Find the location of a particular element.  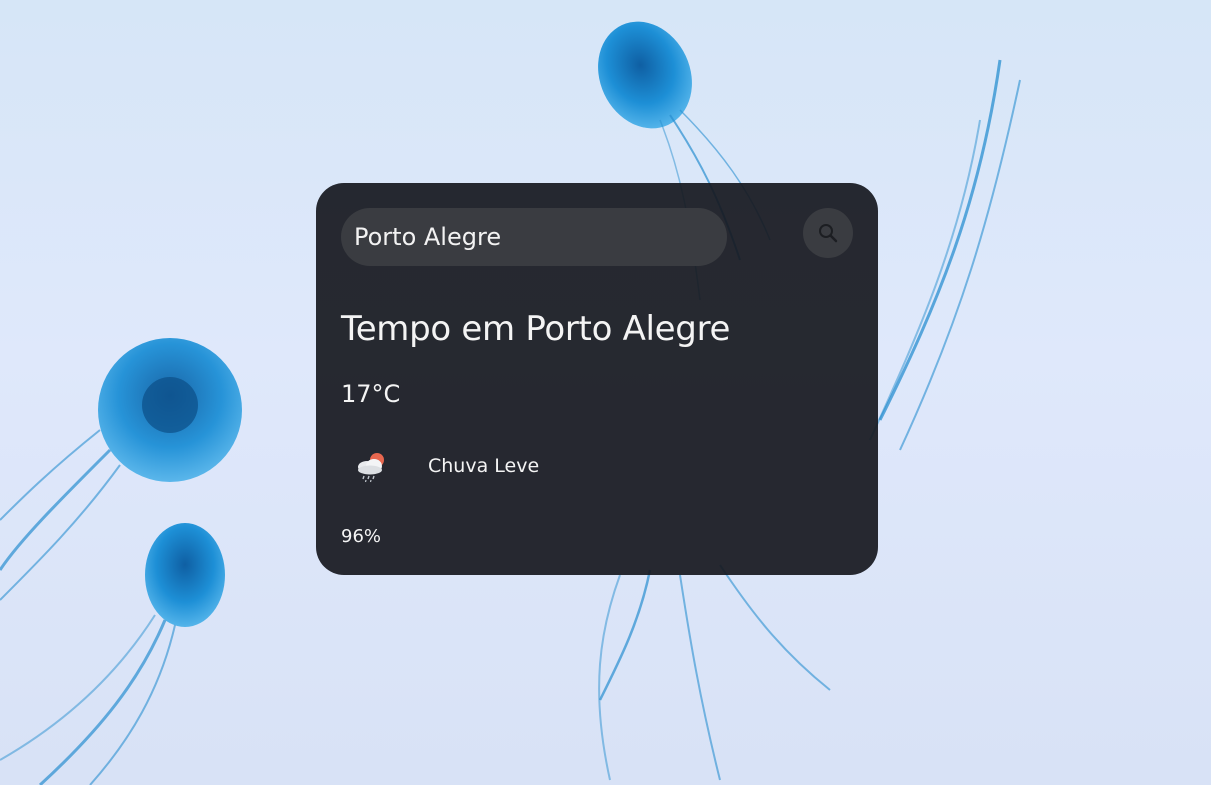

temperature: 17°C is located at coordinates (371, 394).